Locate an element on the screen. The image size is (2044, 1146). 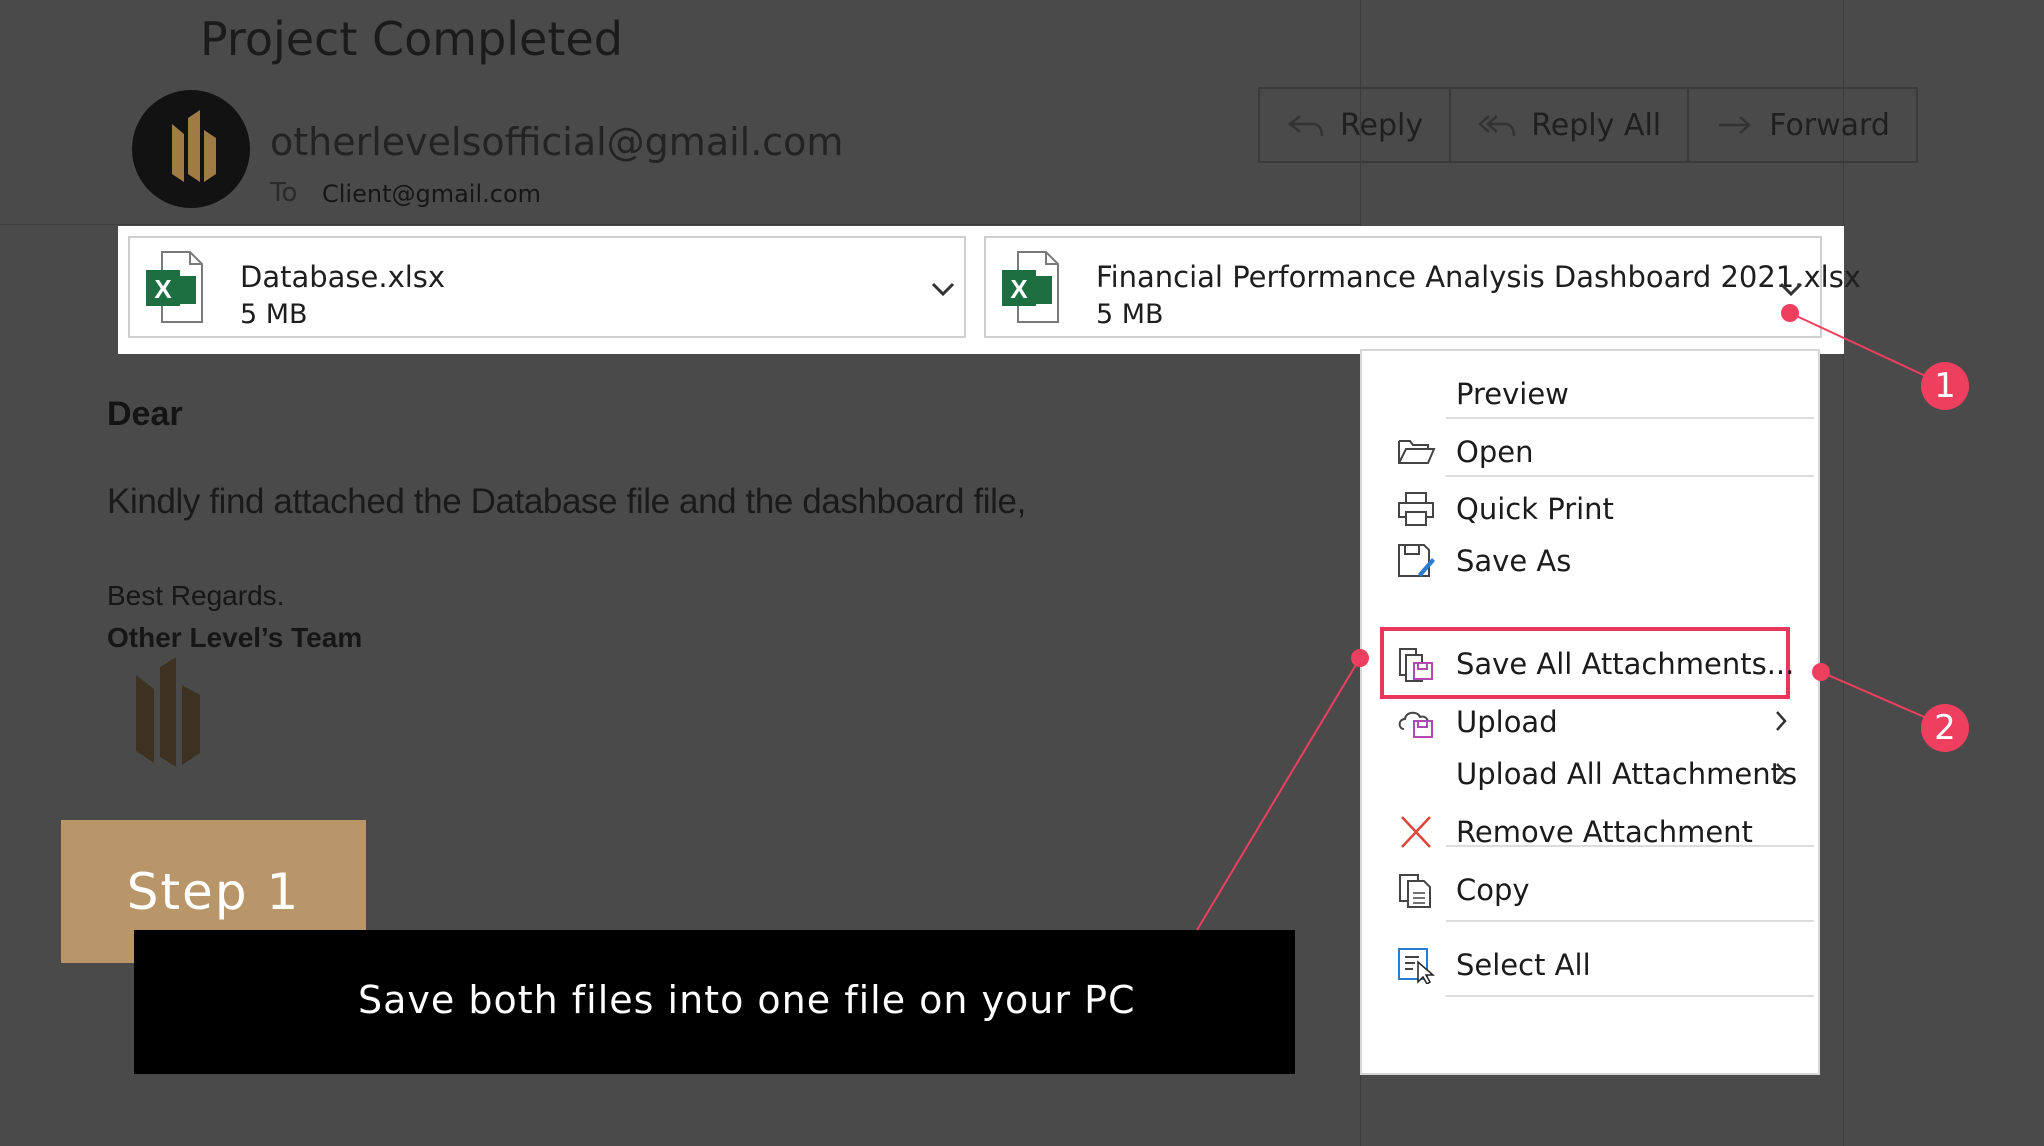
menu-item-save-as: Save As is located at coordinates (1590, 560).